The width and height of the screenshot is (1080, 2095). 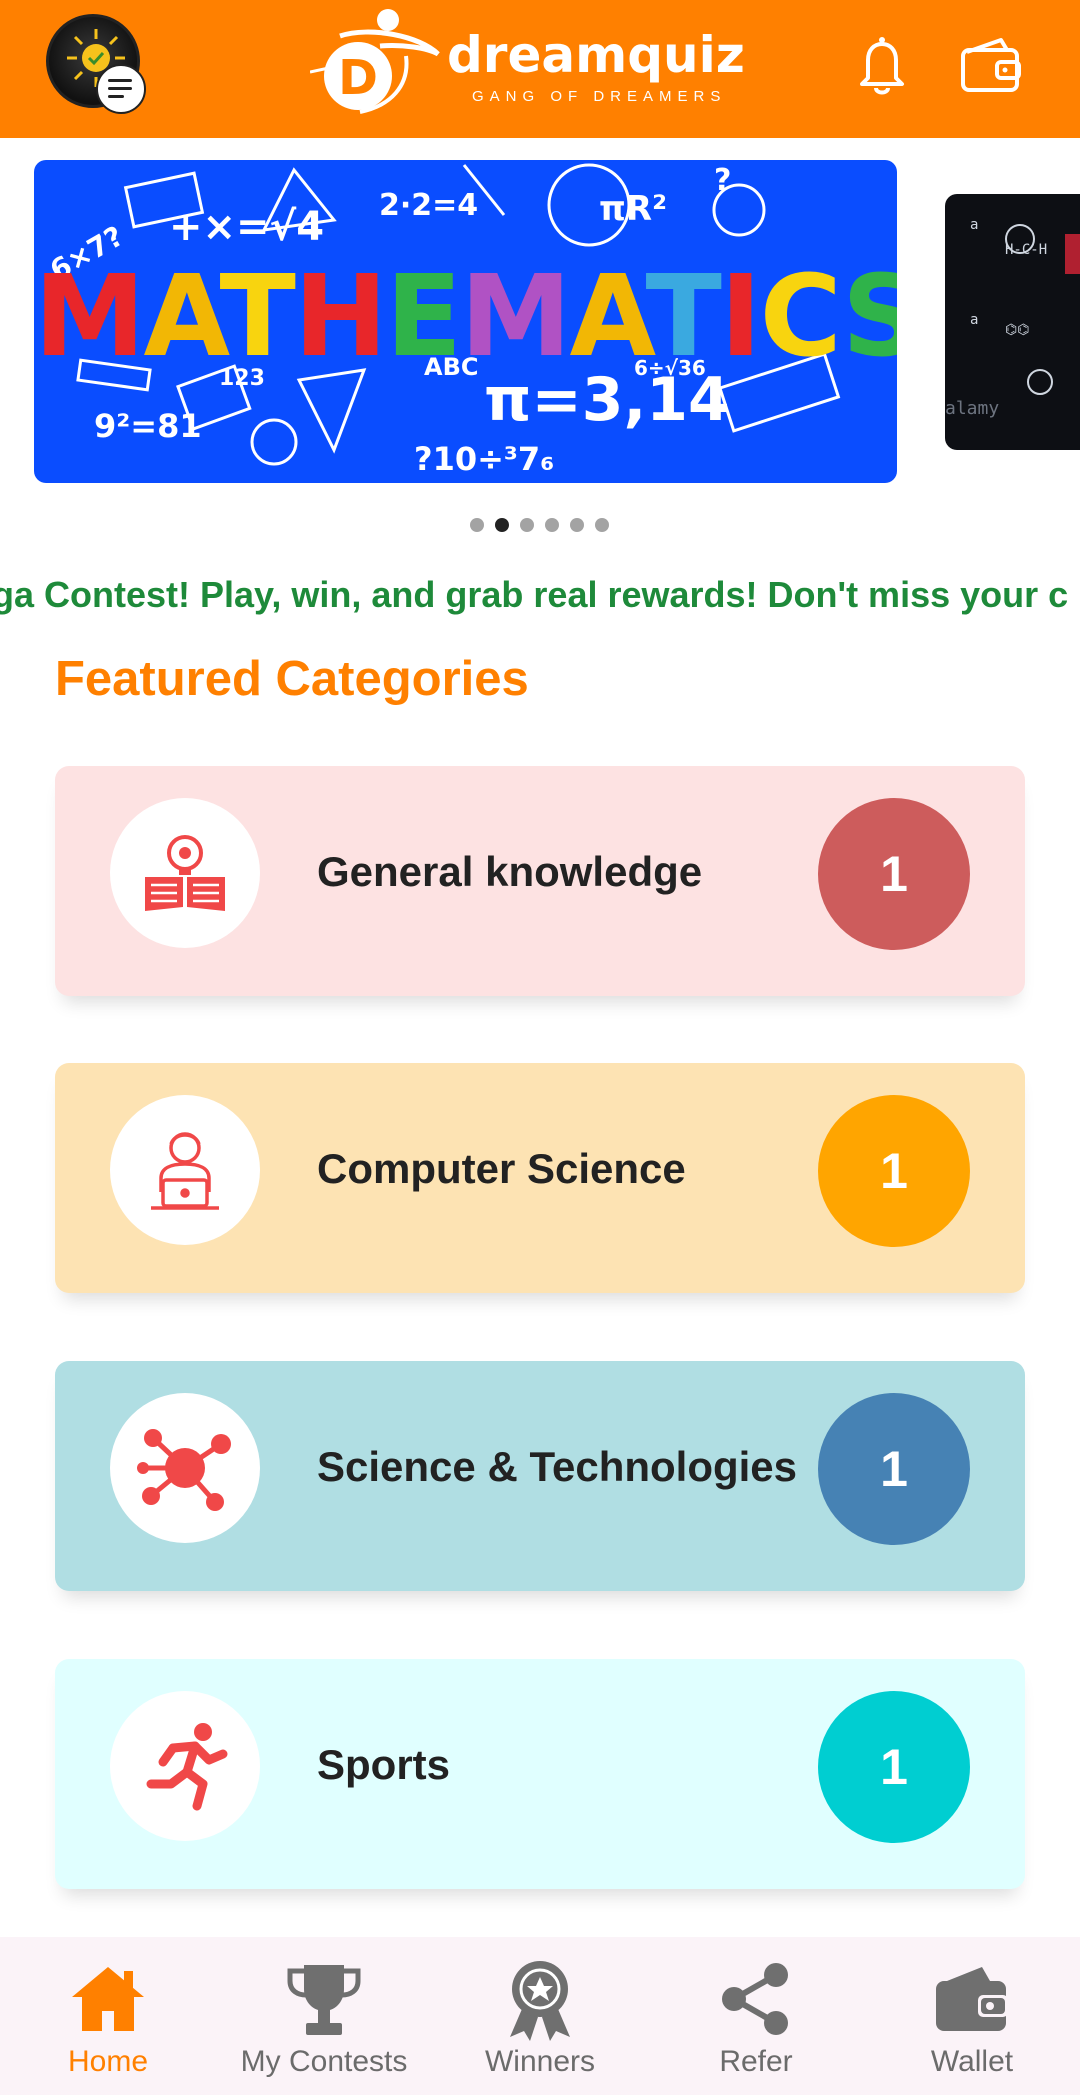 I want to click on notification-bell-icon, so click(x=882, y=64).